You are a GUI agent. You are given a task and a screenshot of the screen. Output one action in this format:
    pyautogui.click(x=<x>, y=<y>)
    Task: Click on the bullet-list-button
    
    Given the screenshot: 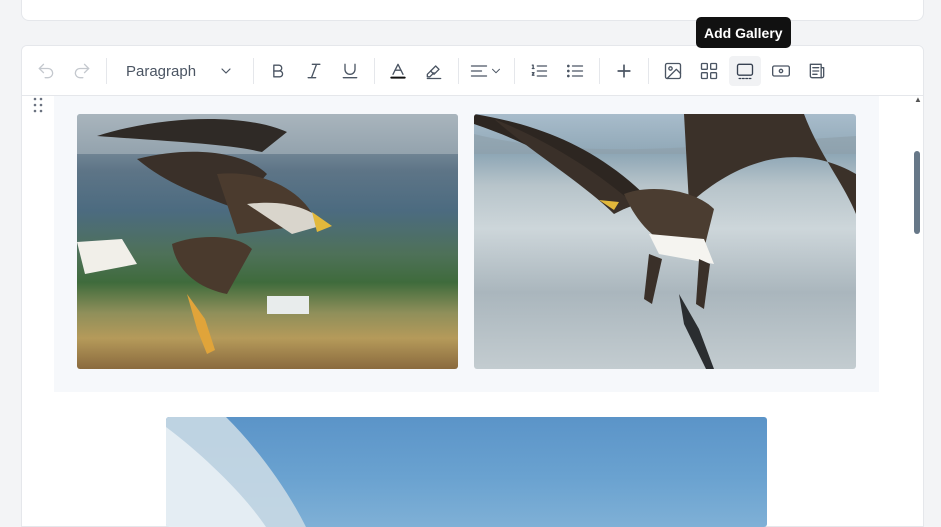 What is the action you would take?
    pyautogui.click(x=575, y=71)
    